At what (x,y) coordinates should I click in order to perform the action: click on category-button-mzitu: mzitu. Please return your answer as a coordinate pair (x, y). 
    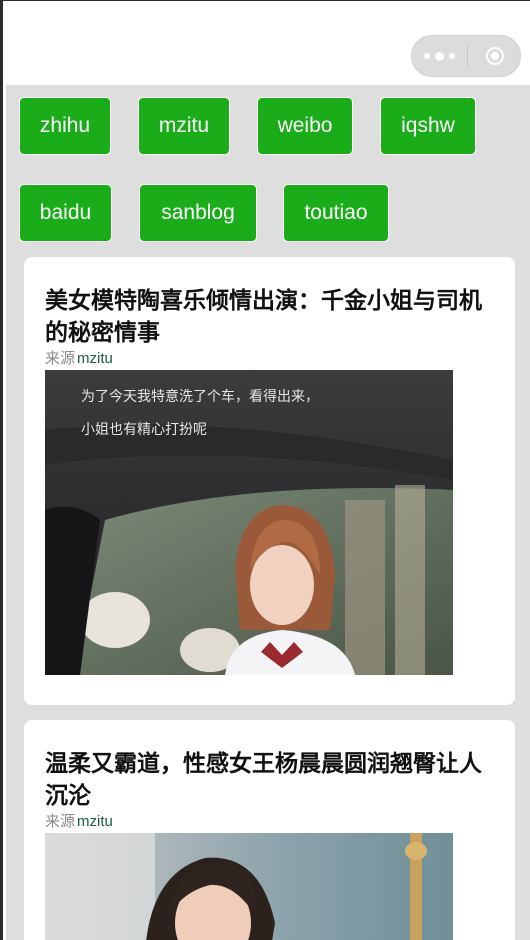
    Looking at the image, I should click on (184, 126).